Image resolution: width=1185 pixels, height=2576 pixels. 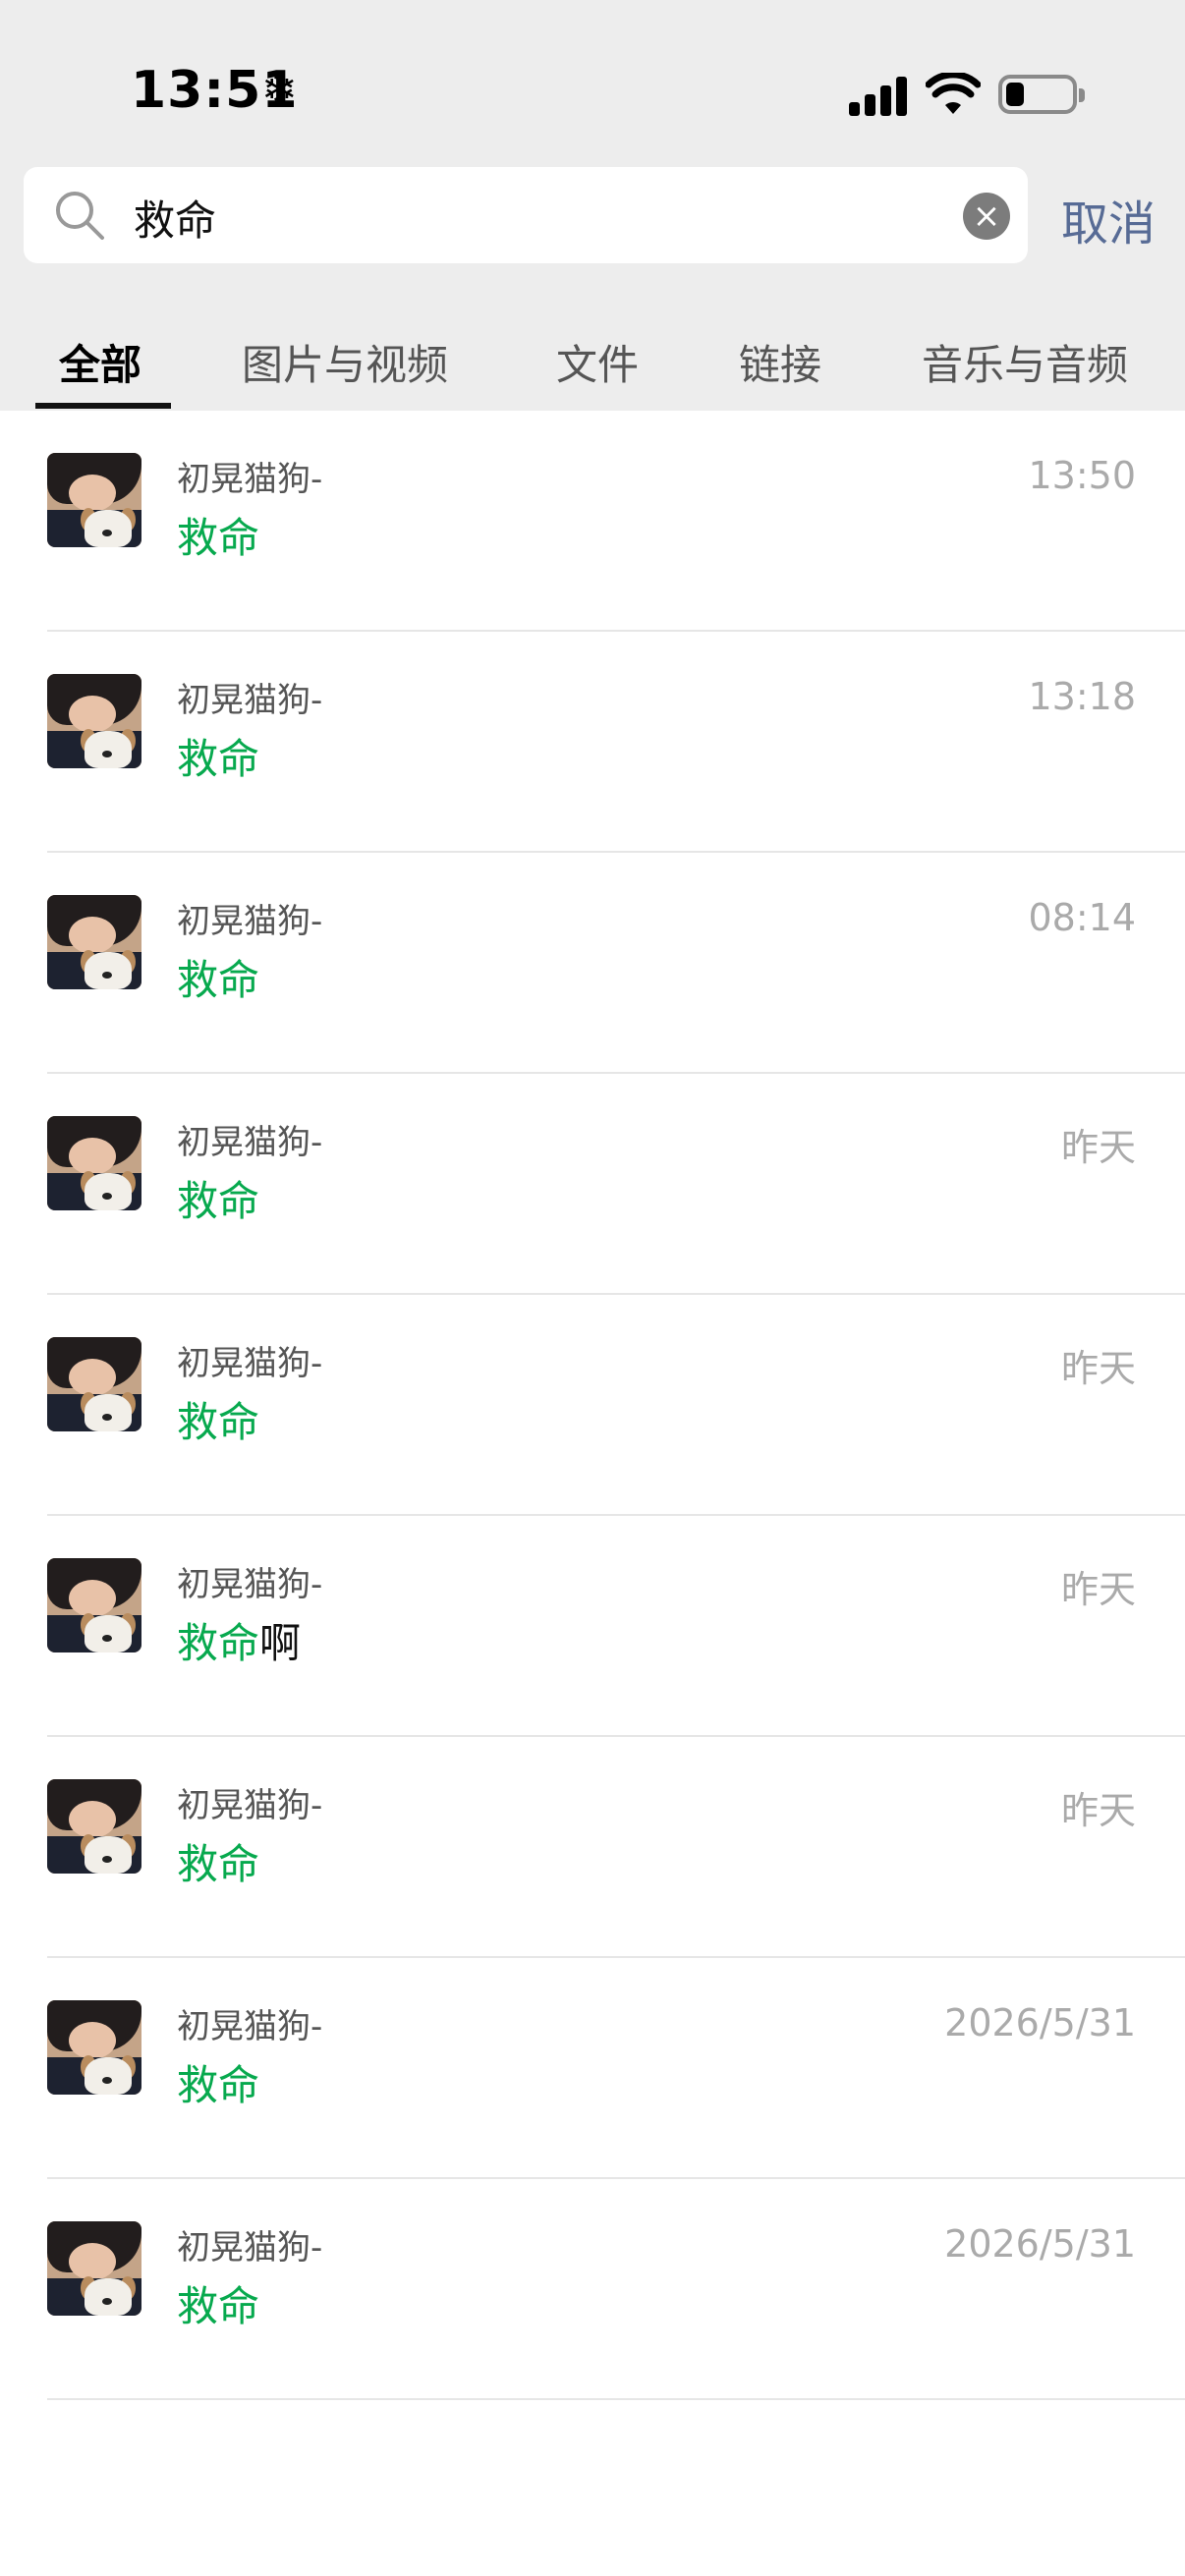 What do you see at coordinates (100, 362) in the screenshot?
I see `tab-all: 全部` at bounding box center [100, 362].